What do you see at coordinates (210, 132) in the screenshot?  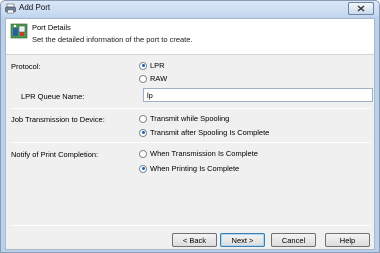 I see `radio-label: Transmit after Spooling Is Complete` at bounding box center [210, 132].